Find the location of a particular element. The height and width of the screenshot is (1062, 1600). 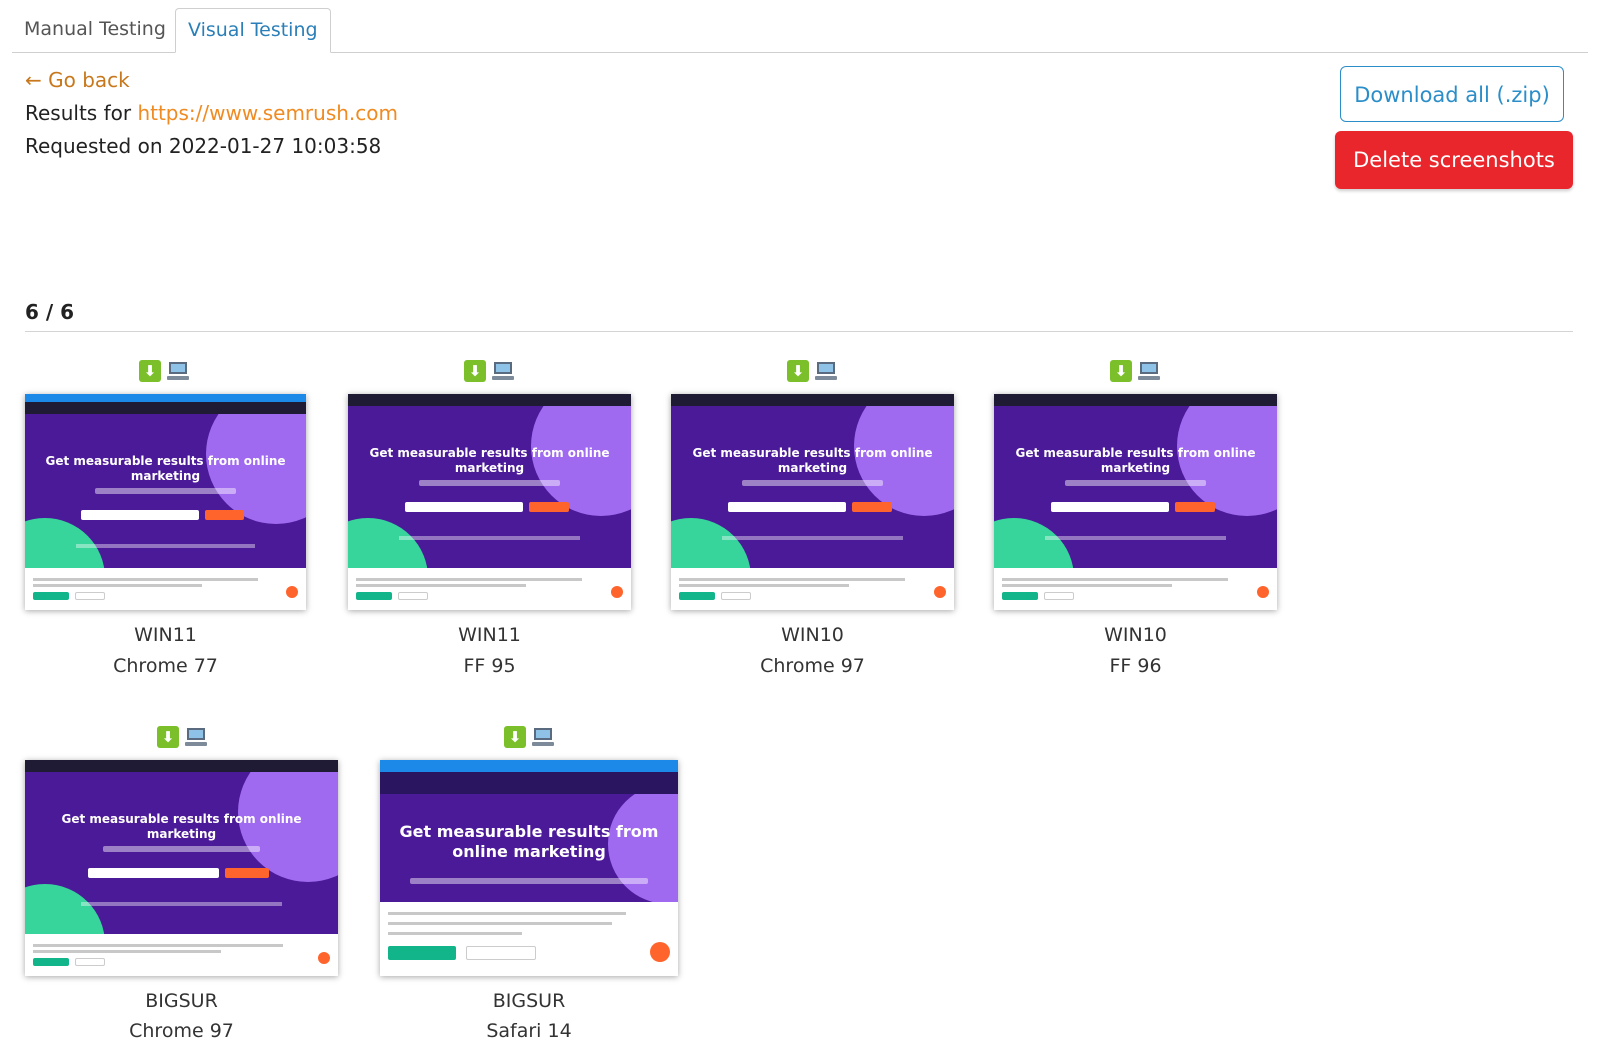

requested-date: Requested on 2022-01-27 10:03:58 is located at coordinates (203, 146).